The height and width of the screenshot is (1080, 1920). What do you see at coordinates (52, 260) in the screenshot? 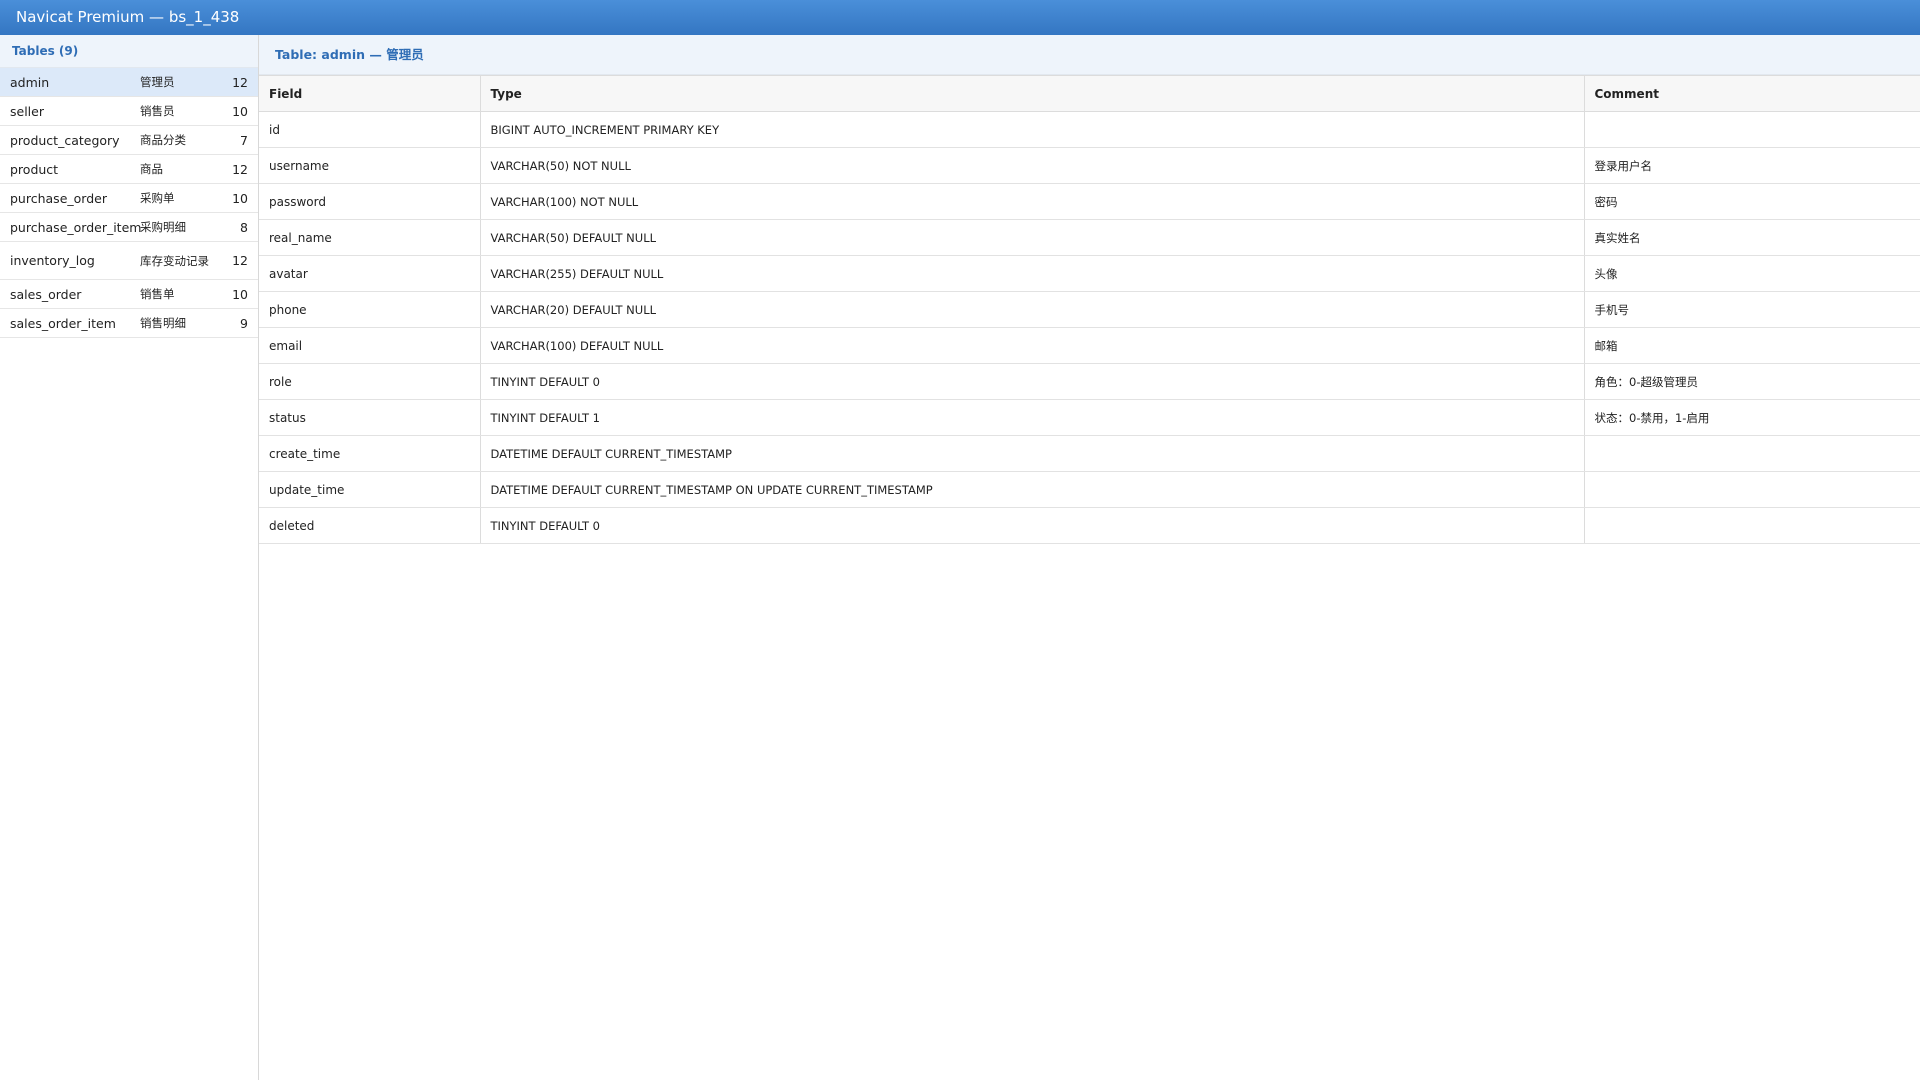
I see `table-name: inventory_log` at bounding box center [52, 260].